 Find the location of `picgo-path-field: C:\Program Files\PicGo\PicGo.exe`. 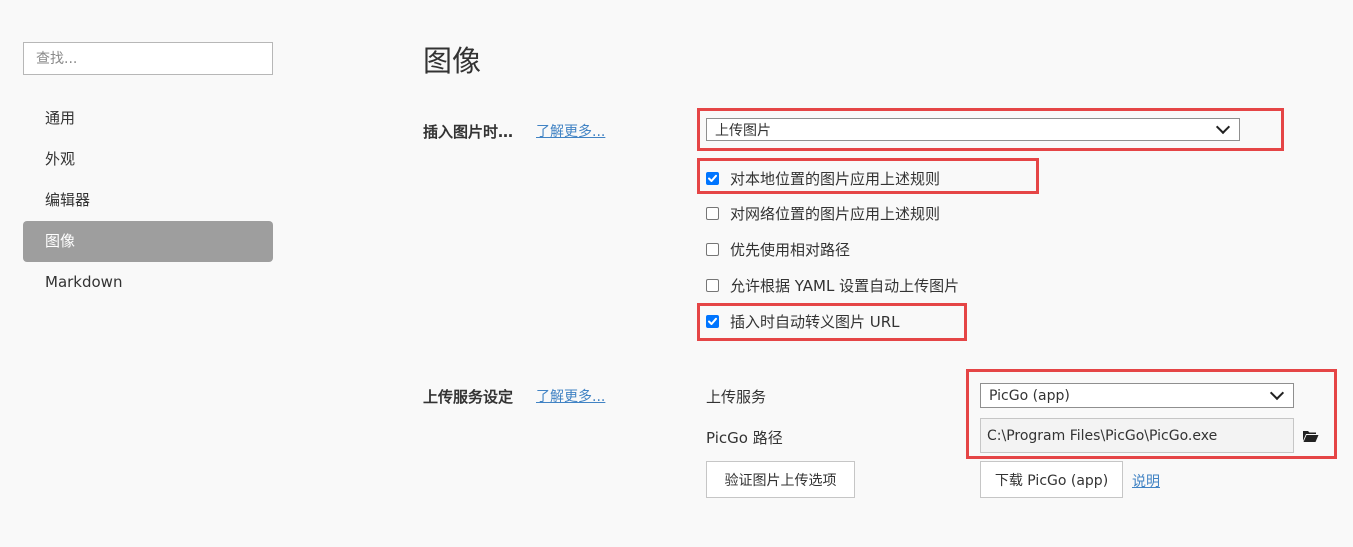

picgo-path-field: C:\Program Files\PicGo\PicGo.exe is located at coordinates (1137, 435).